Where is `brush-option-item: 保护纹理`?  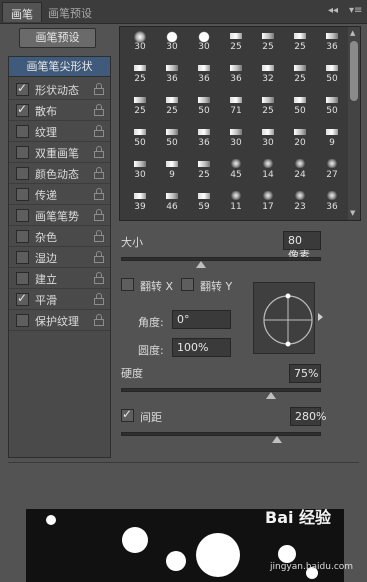
brush-option-item: 保护纹理 is located at coordinates (59, 320).